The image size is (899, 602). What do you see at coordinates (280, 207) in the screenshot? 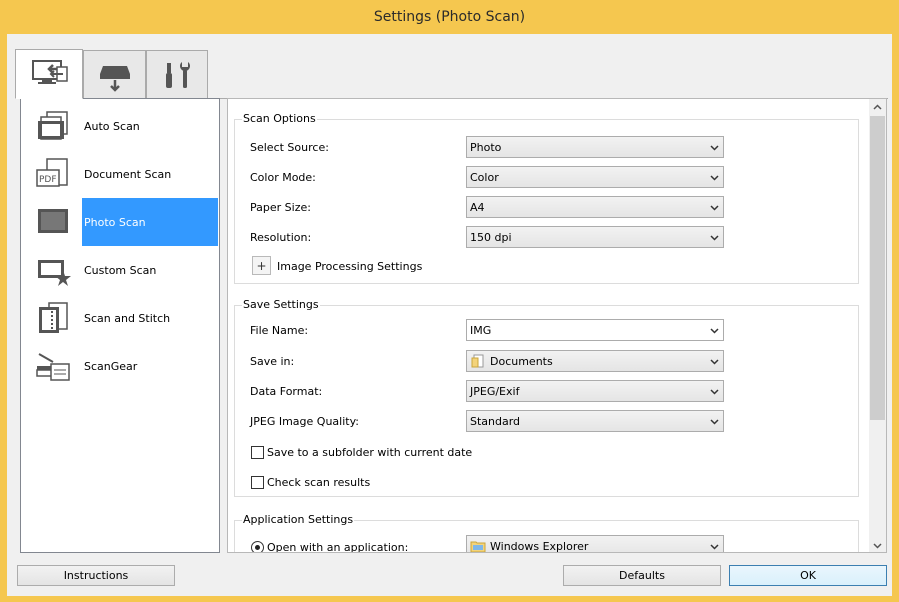
I see `paper-size-label: Paper Size:` at bounding box center [280, 207].